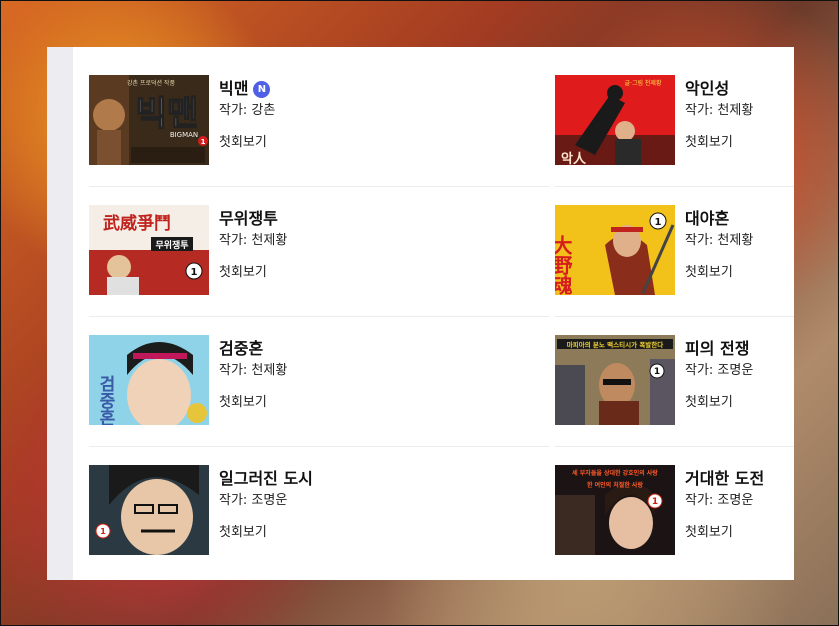  I want to click on cover-geomjung-title-text: 검중혼, so click(105, 400).